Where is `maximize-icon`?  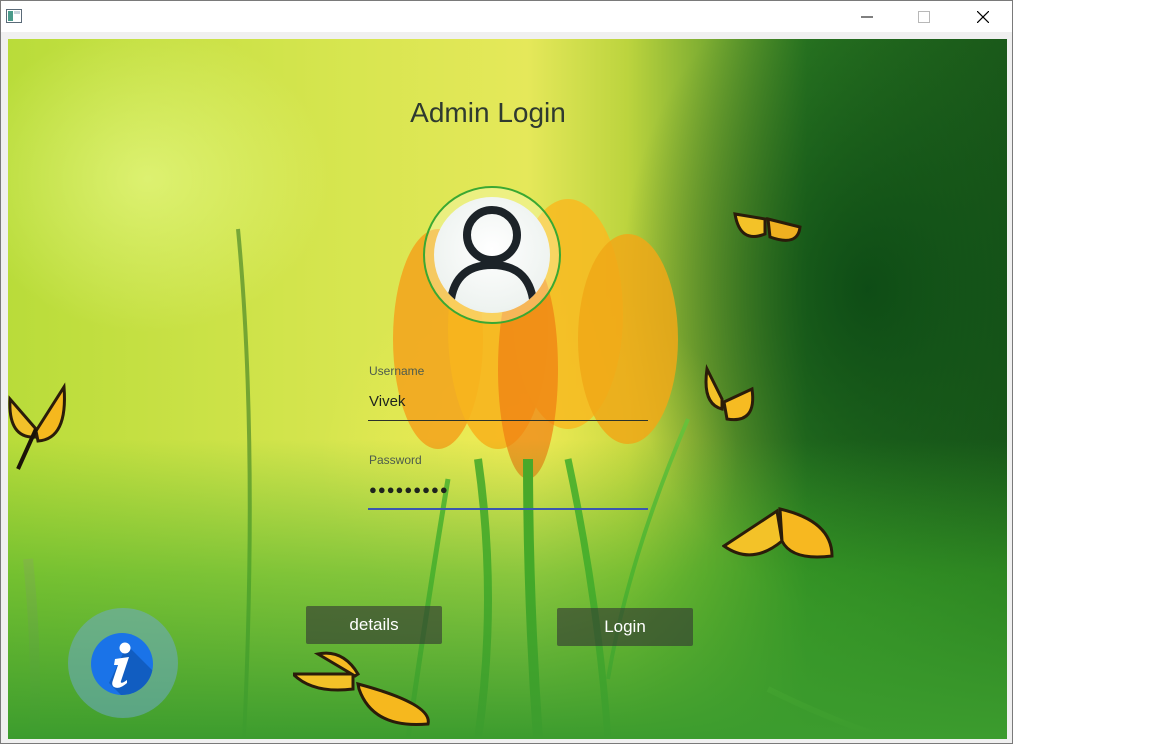 maximize-icon is located at coordinates (924, 16).